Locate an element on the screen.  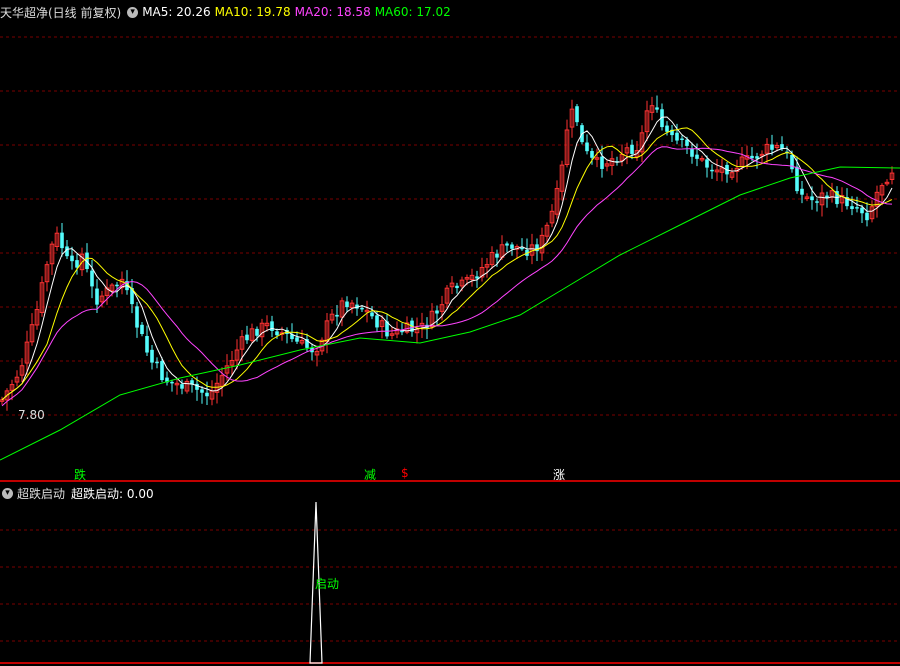
signal-reduce: 减 is located at coordinates (370, 475).